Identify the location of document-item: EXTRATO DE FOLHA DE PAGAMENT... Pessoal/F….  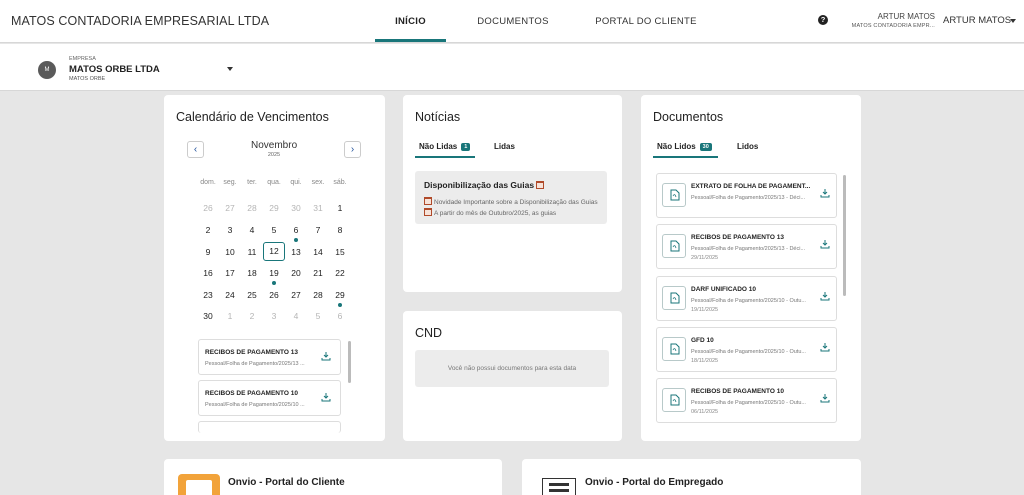
(746, 195).